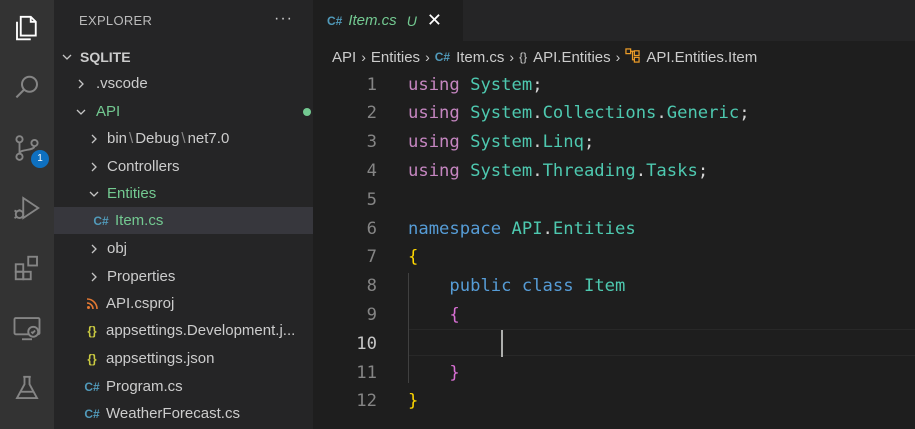 Image resolution: width=915 pixels, height=429 pixels. Describe the element at coordinates (527, 228) in the screenshot. I see `code-token: API` at that location.